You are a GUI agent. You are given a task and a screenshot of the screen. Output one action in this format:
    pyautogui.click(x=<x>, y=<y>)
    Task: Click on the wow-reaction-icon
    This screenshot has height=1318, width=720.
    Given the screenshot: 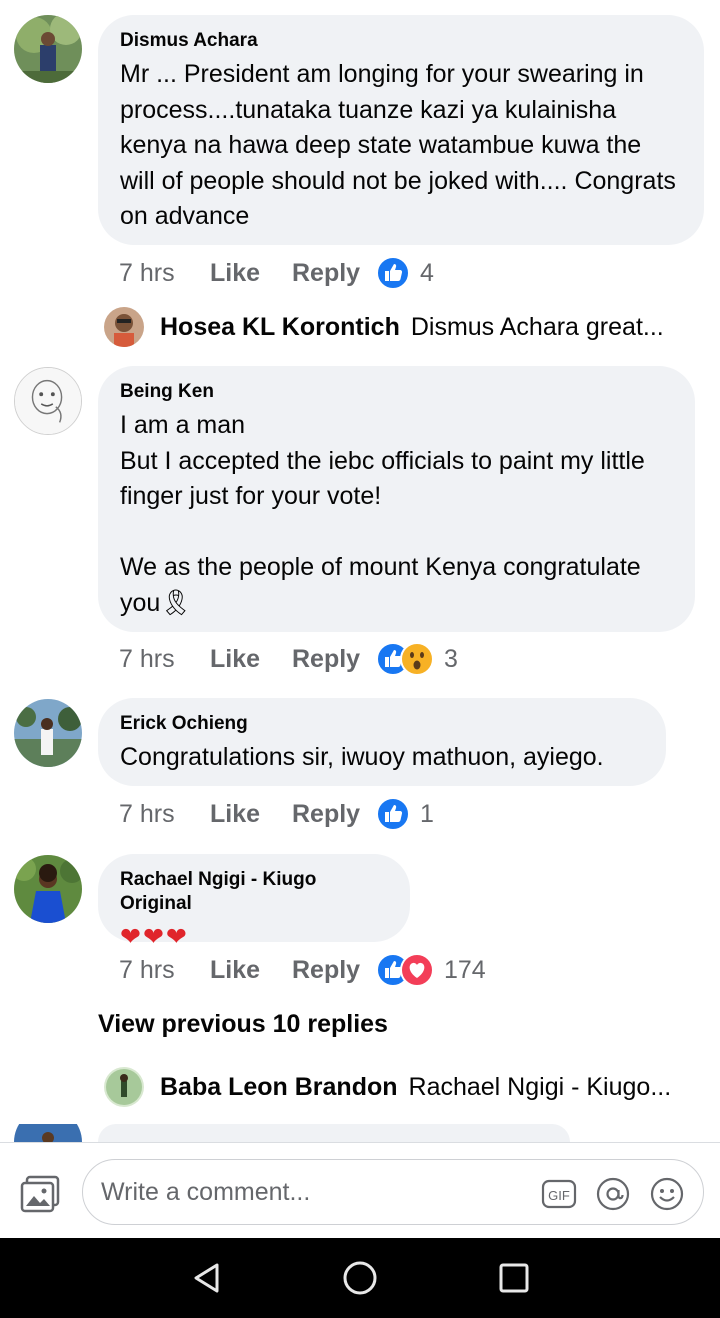 What is the action you would take?
    pyautogui.click(x=417, y=659)
    